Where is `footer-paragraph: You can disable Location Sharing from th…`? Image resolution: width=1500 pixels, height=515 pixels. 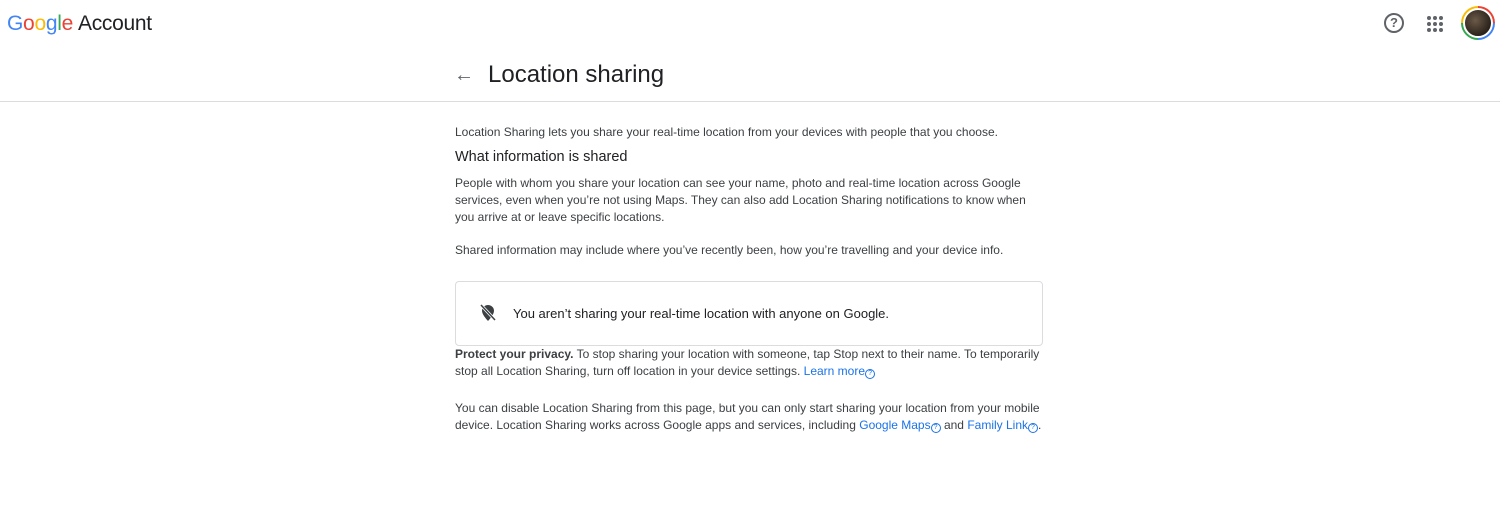
footer-paragraph: You can disable Location Sharing from th… is located at coordinates (749, 417).